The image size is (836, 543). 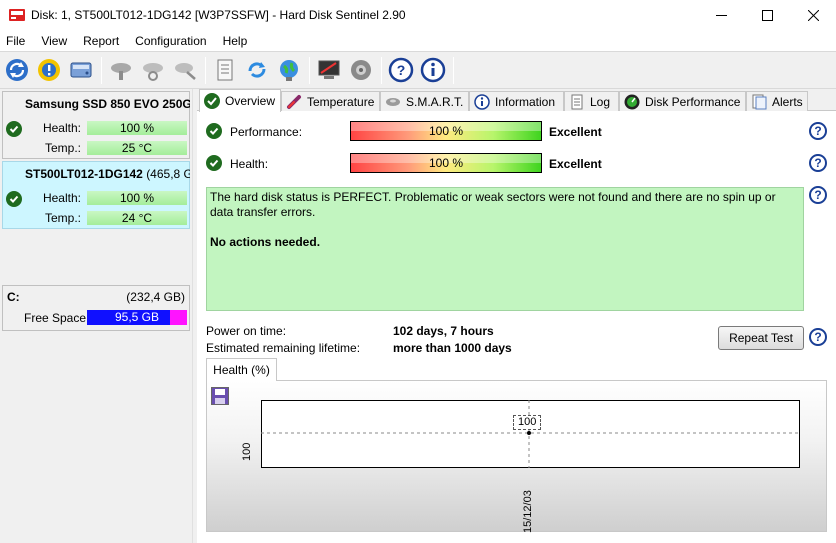 I want to click on hdd-grey-button, so click(x=121, y=70).